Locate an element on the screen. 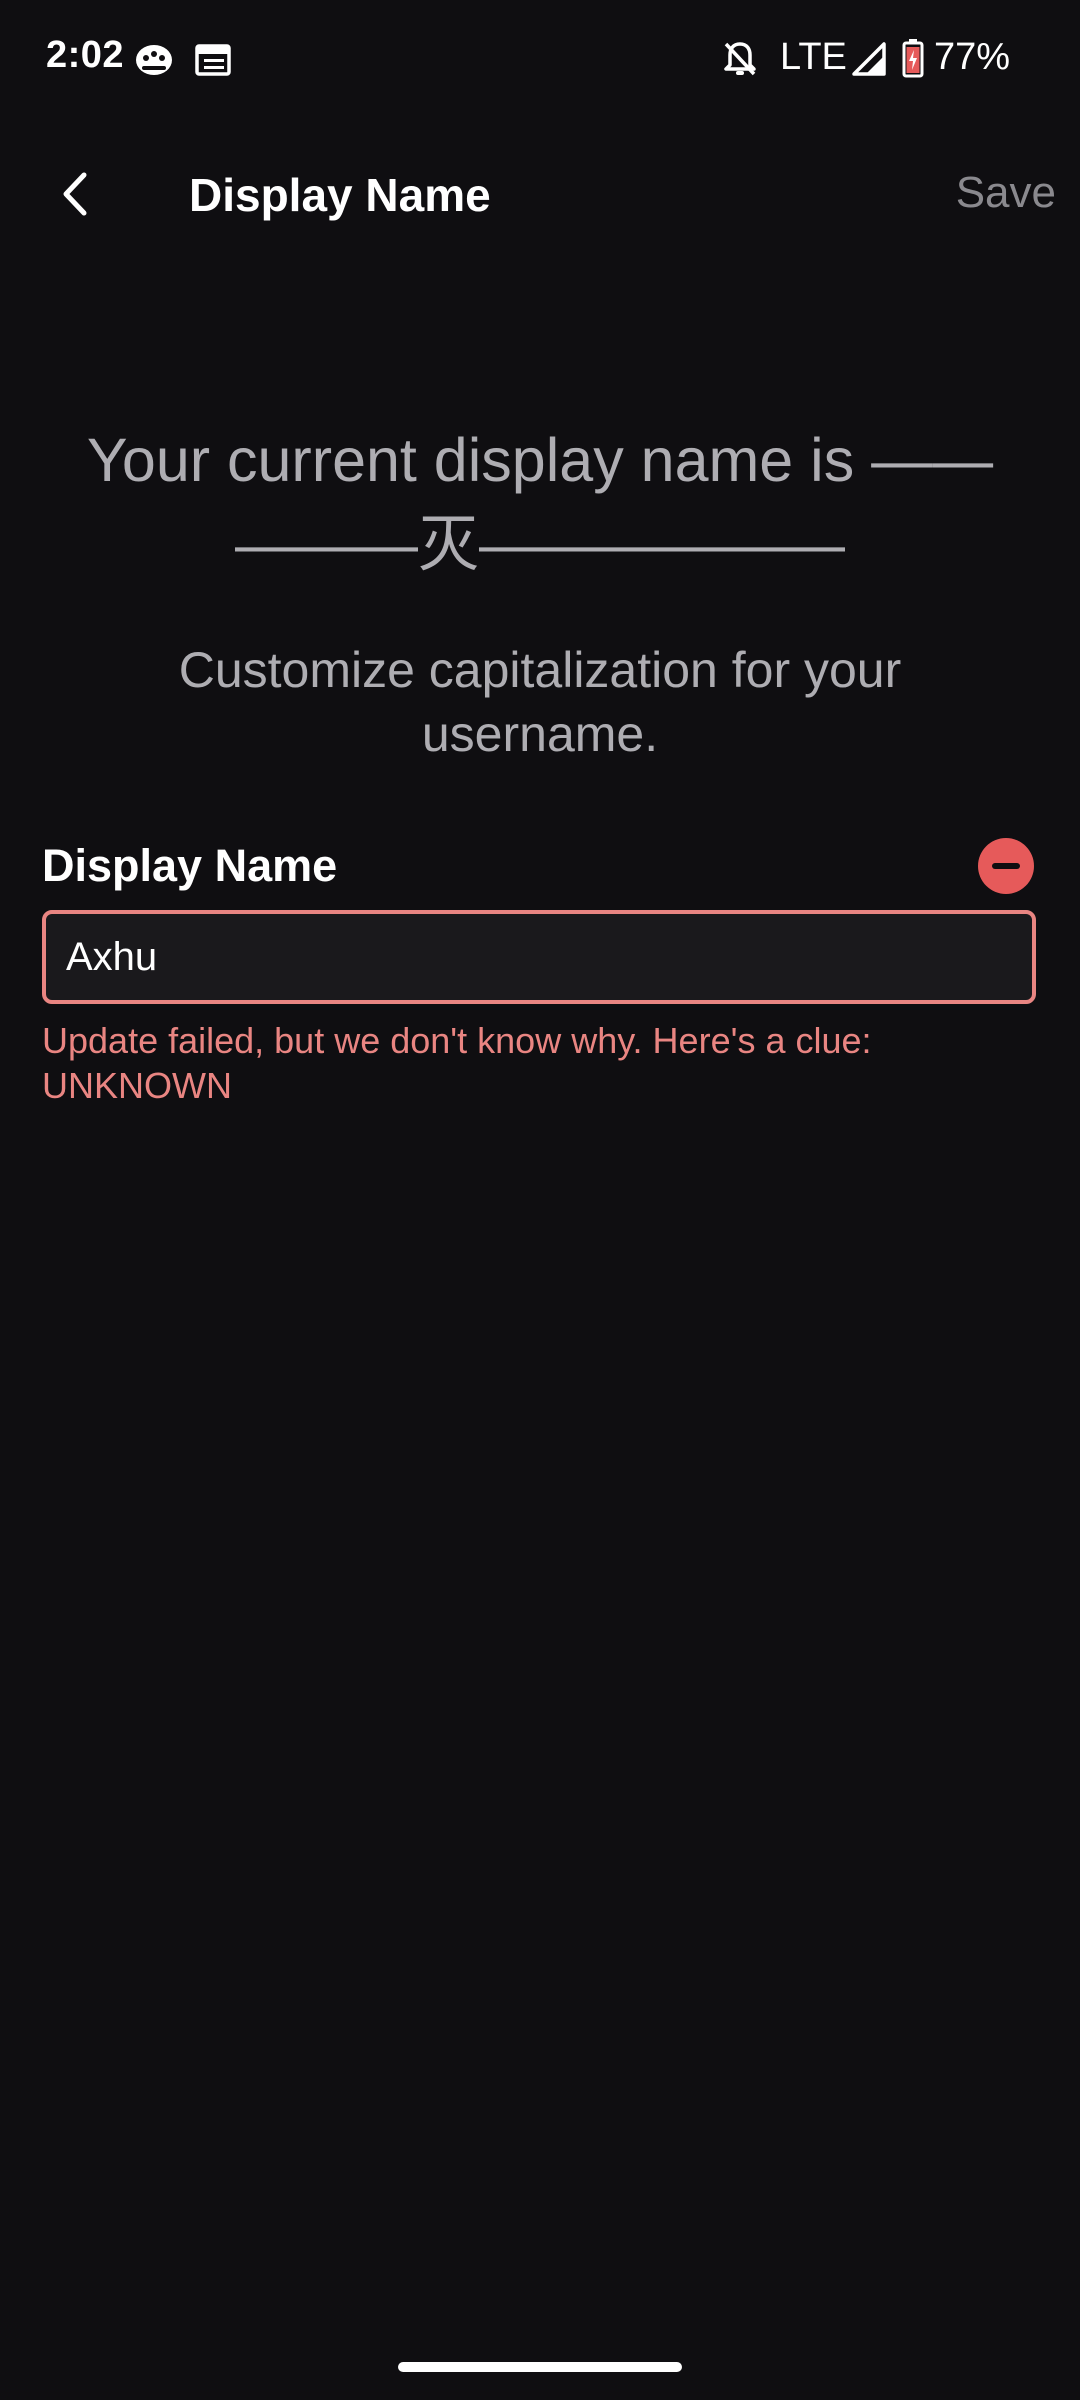  bell-off-icon is located at coordinates (740, 59).